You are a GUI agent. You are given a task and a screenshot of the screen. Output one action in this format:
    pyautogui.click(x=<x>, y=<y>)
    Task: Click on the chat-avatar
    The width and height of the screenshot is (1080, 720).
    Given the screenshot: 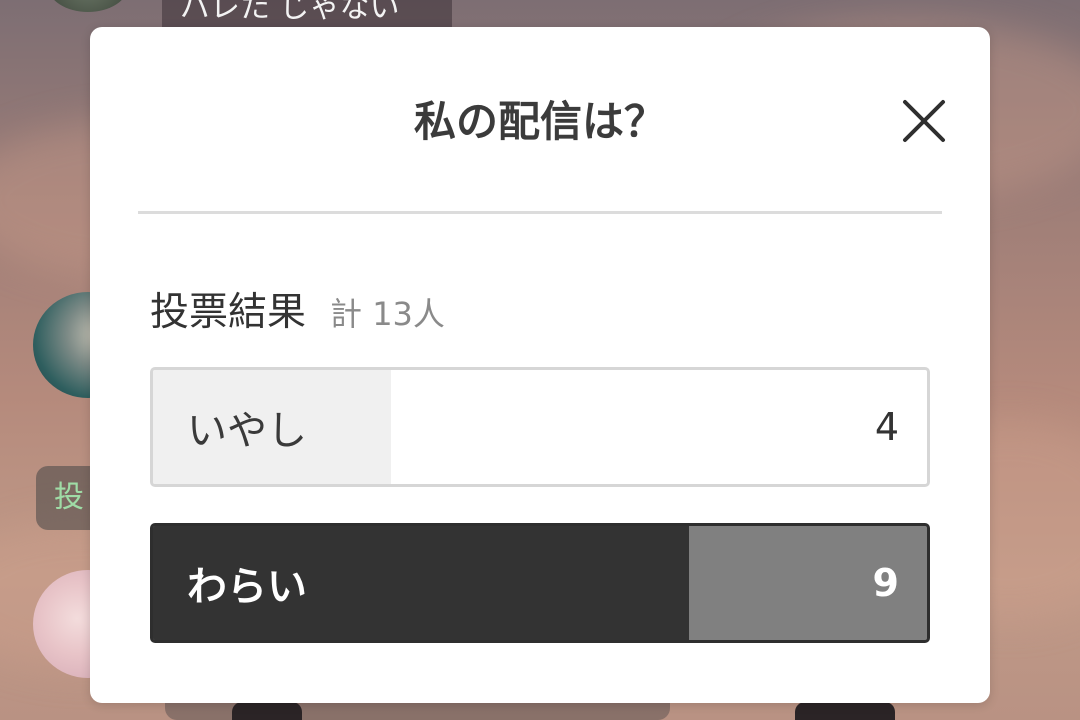 What is the action you would take?
    pyautogui.click(x=88, y=6)
    